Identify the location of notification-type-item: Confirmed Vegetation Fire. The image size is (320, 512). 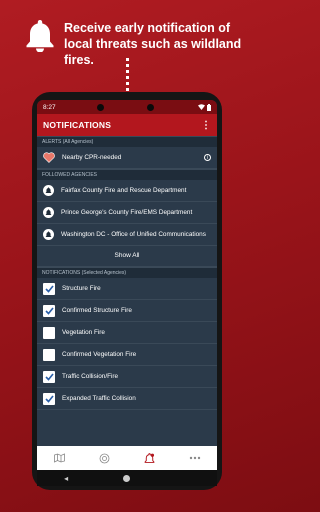
(127, 355).